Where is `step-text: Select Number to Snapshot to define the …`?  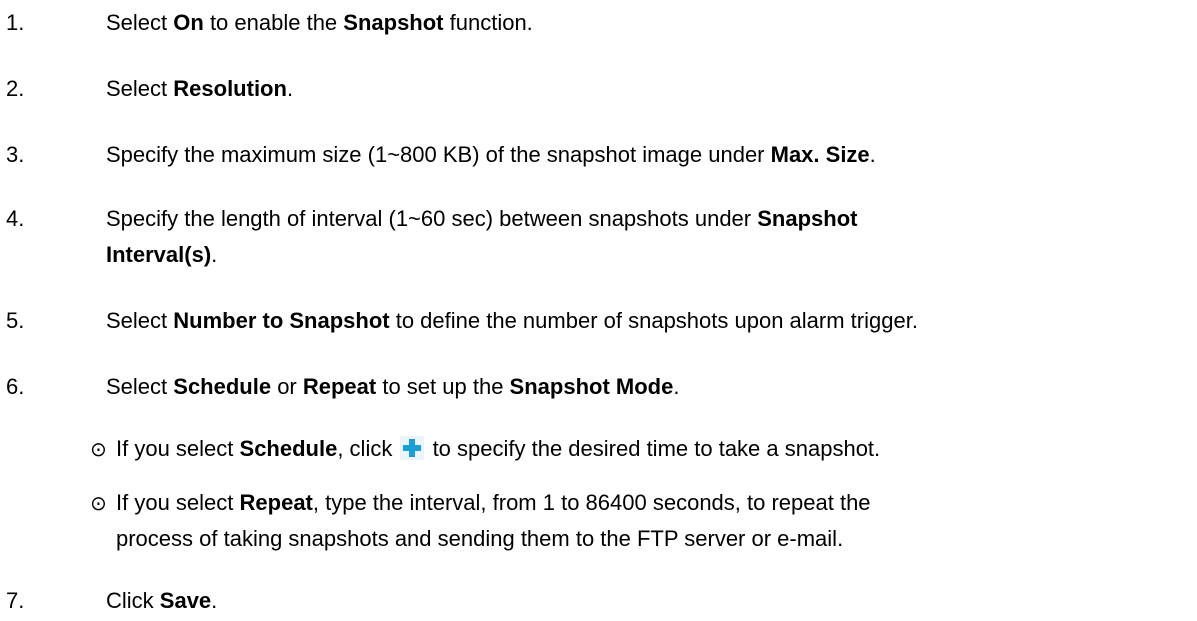
step-text: Select Number to Snapshot to define the … is located at coordinates (512, 320).